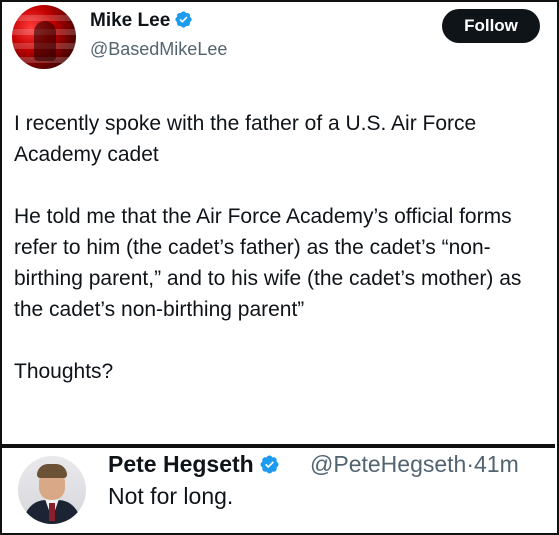 The height and width of the screenshot is (535, 559). Describe the element at coordinates (491, 26) in the screenshot. I see `follow-button: Follow` at that location.